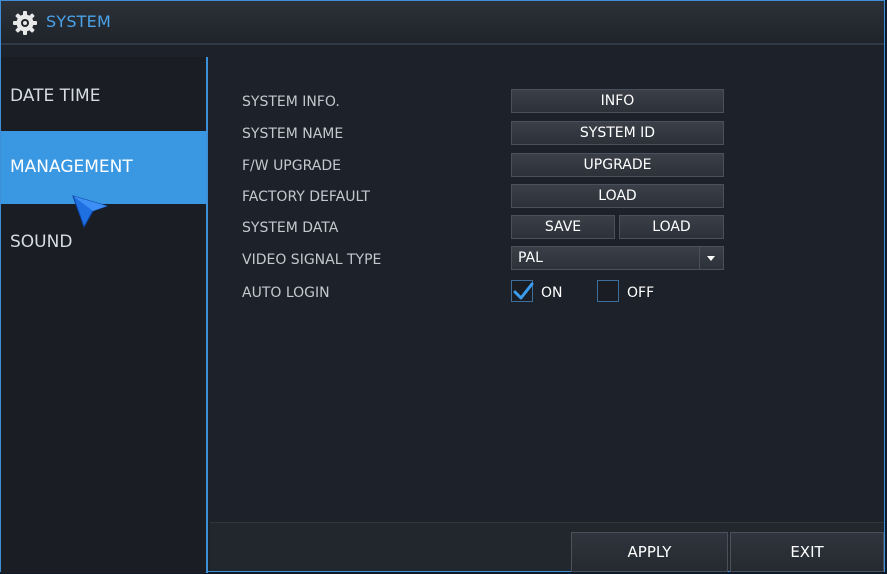  What do you see at coordinates (90, 212) in the screenshot?
I see `mouse-cursor-icon` at bounding box center [90, 212].